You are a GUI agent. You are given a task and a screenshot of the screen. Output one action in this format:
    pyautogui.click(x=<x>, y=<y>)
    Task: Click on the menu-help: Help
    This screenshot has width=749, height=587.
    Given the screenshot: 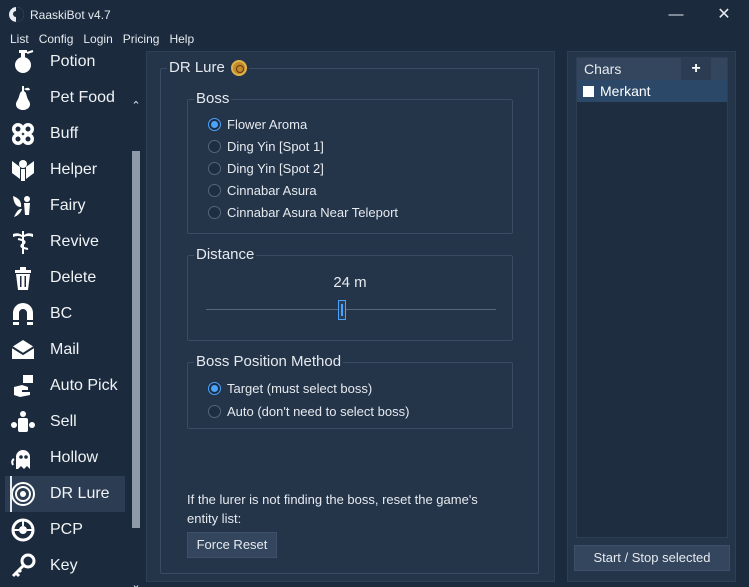 What is the action you would take?
    pyautogui.click(x=181, y=39)
    